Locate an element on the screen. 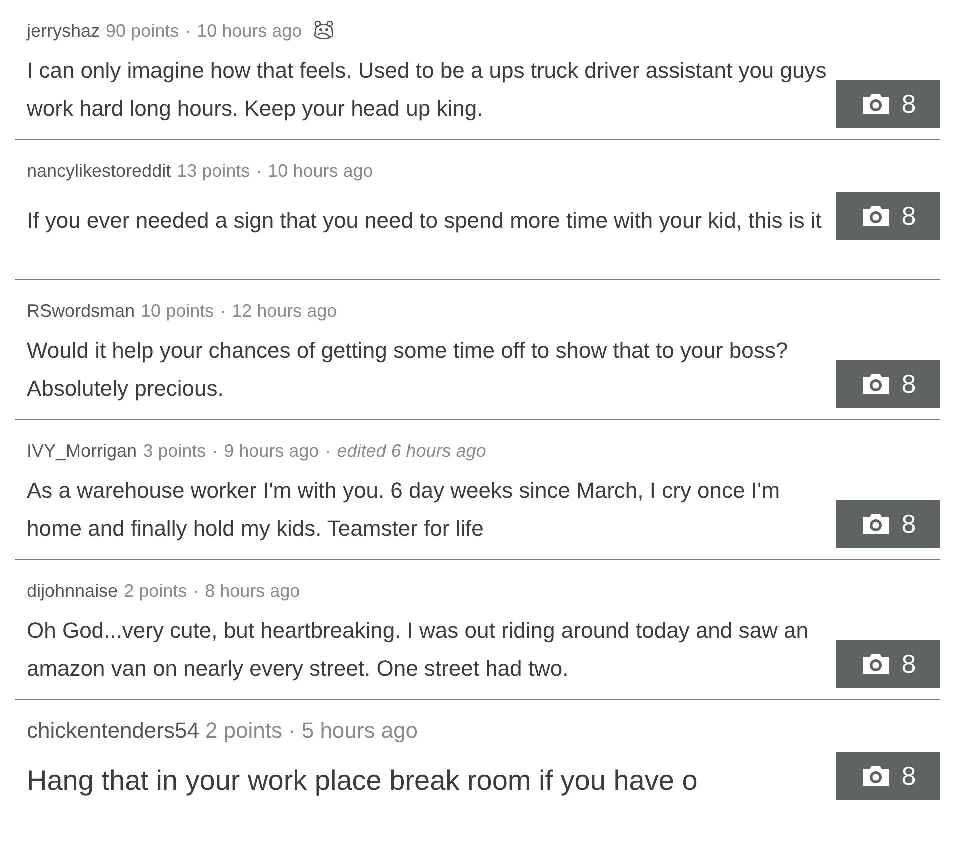  comment-points: 10 points is located at coordinates (177, 311).